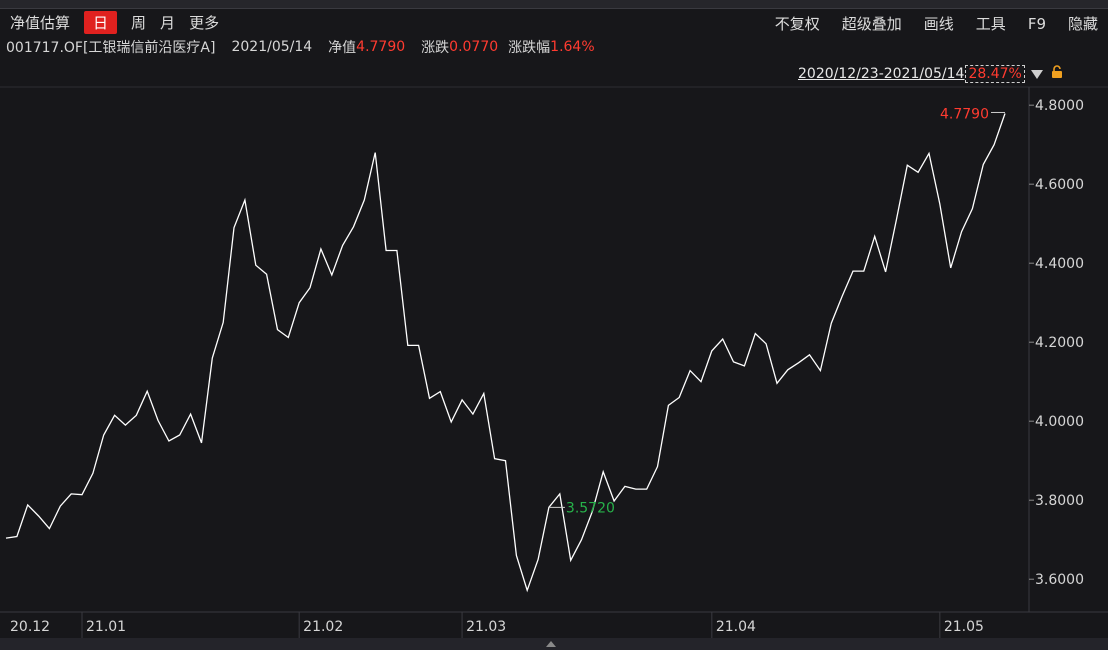 The image size is (1108, 650). I want to click on period-day-tab: 日, so click(101, 22).